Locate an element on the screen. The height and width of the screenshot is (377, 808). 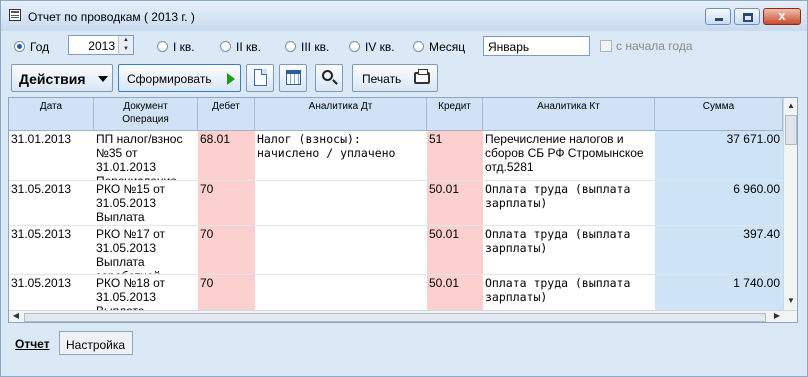
tab-settings: Настройка is located at coordinates (96, 343).